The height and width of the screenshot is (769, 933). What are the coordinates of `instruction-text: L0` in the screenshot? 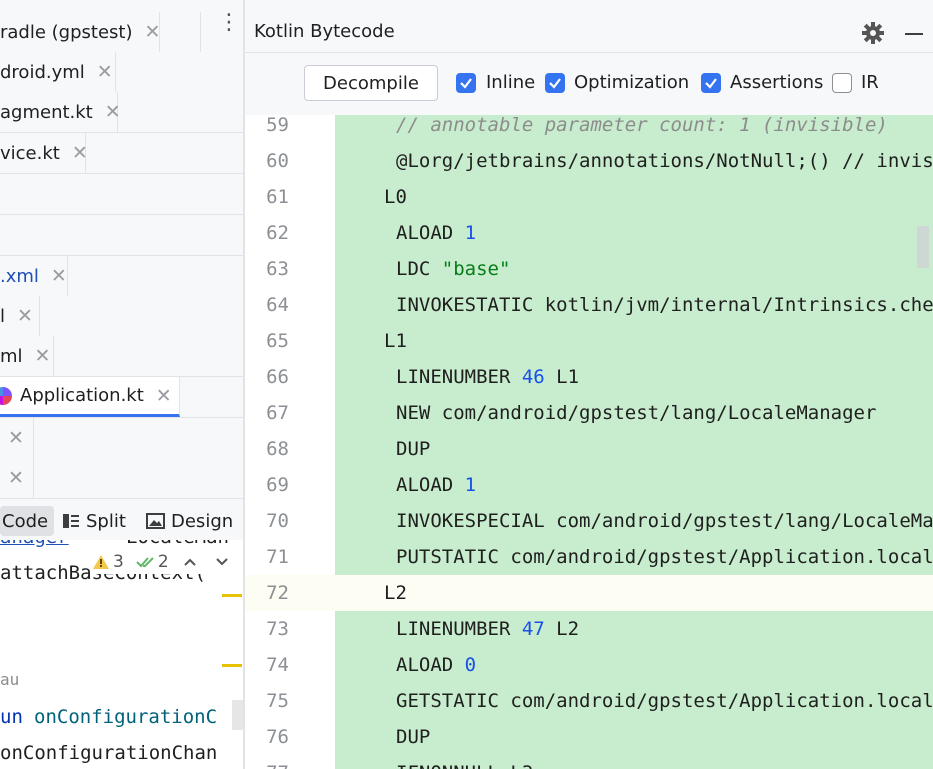 It's located at (395, 197).